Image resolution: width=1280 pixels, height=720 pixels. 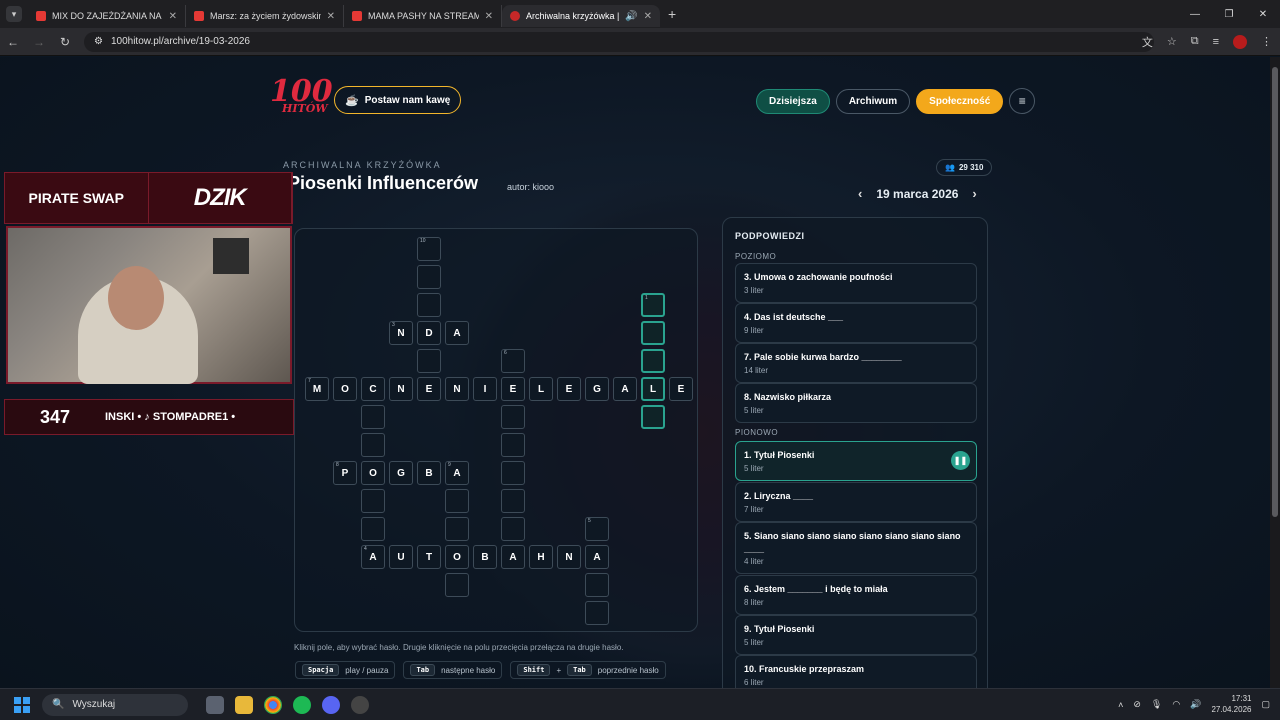 What do you see at coordinates (513, 361) in the screenshot?
I see `crossword-cell: 6` at bounding box center [513, 361].